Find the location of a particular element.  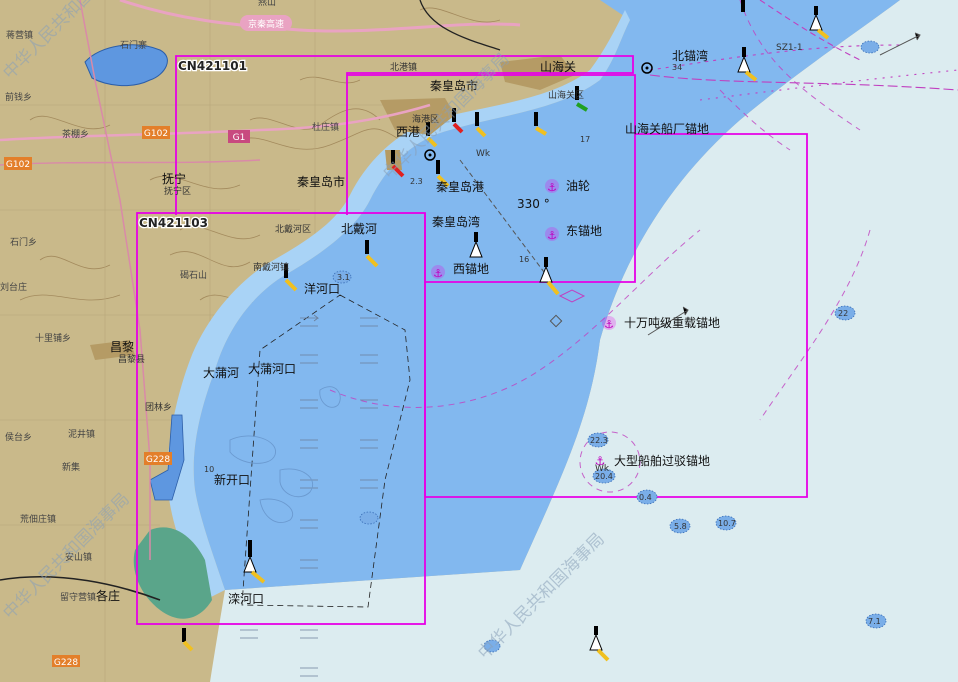

svg-text: 3.1 is located at coordinates (343, 277).